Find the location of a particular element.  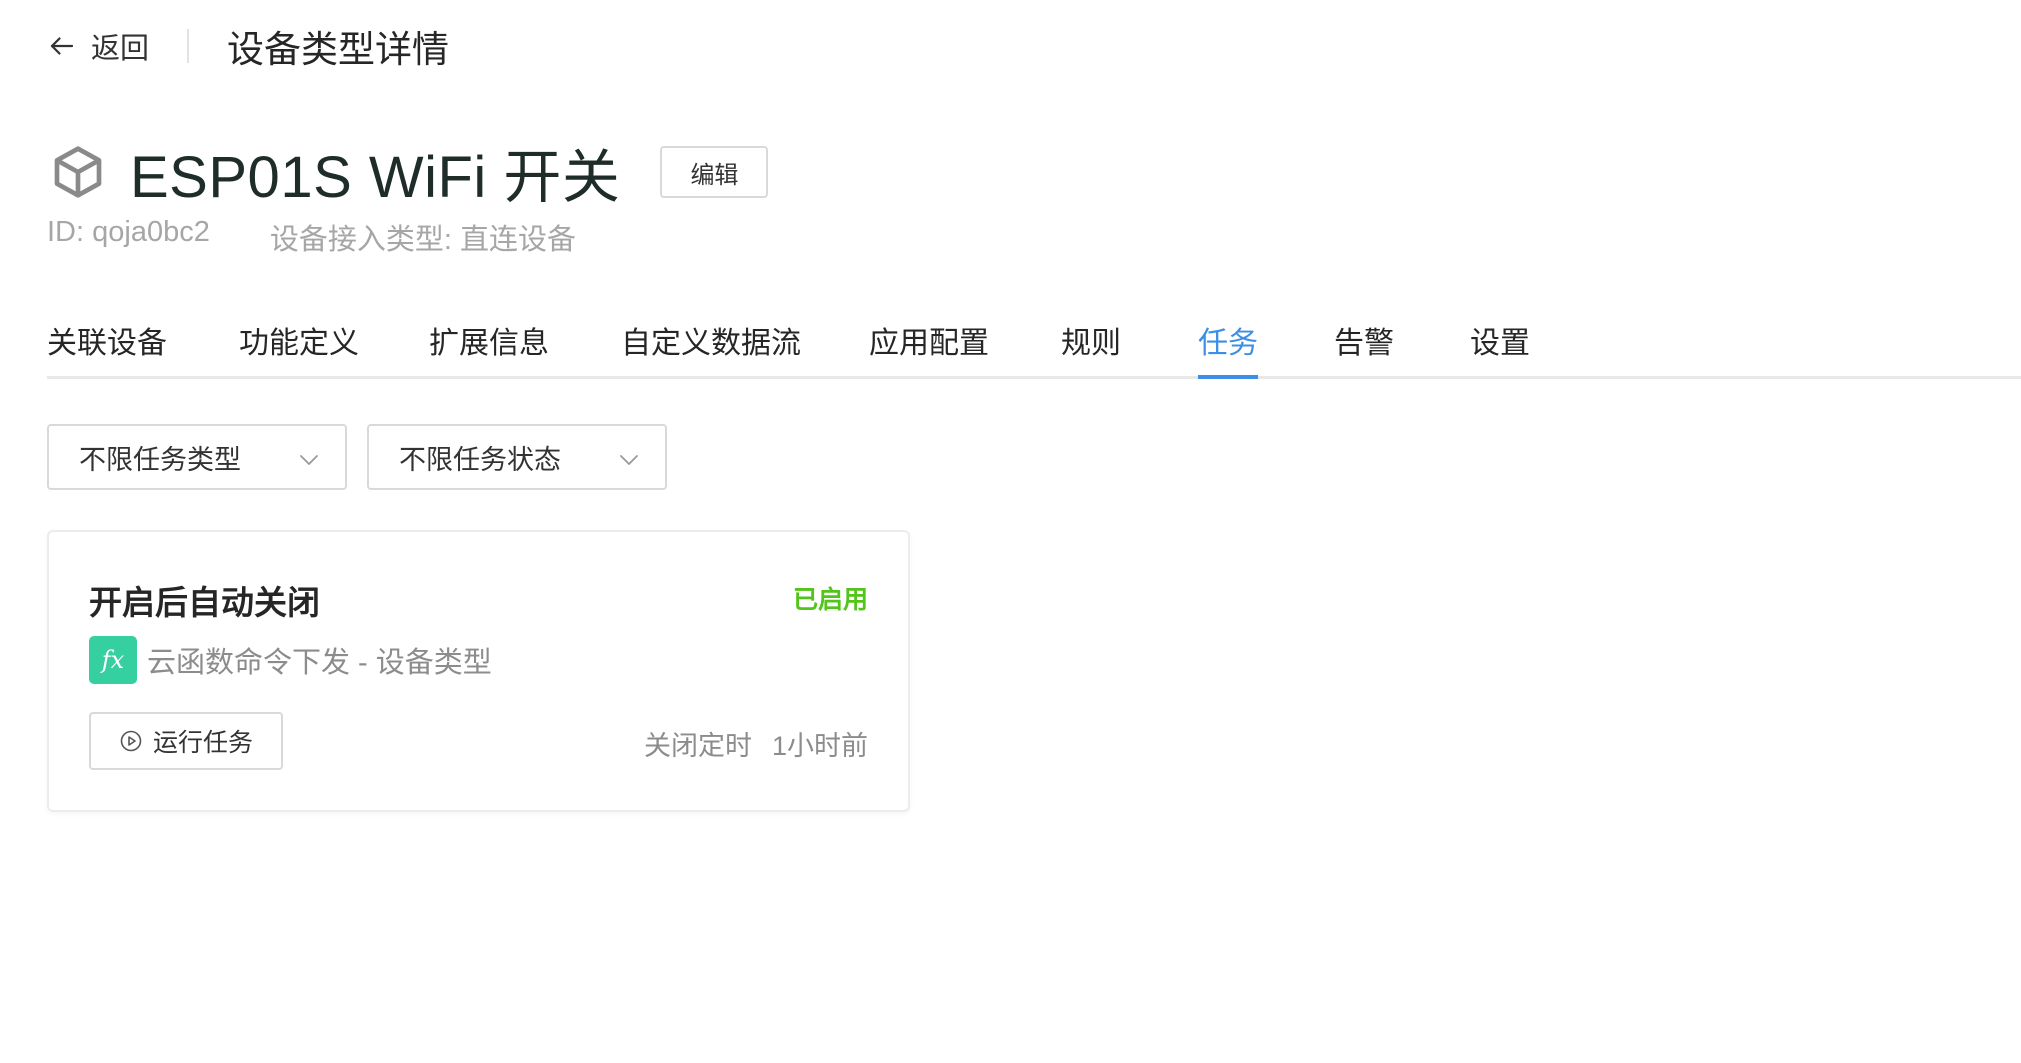

run-task-button: 运行任务 is located at coordinates (186, 741).